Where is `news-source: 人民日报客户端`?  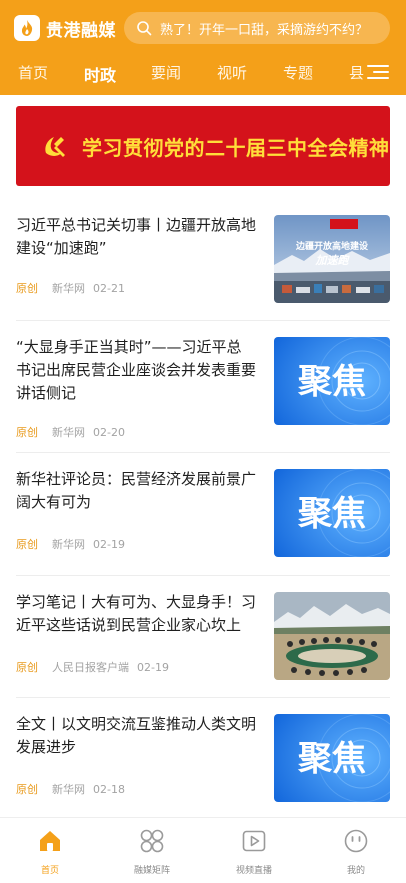
news-source: 人民日报客户端 is located at coordinates (90, 667).